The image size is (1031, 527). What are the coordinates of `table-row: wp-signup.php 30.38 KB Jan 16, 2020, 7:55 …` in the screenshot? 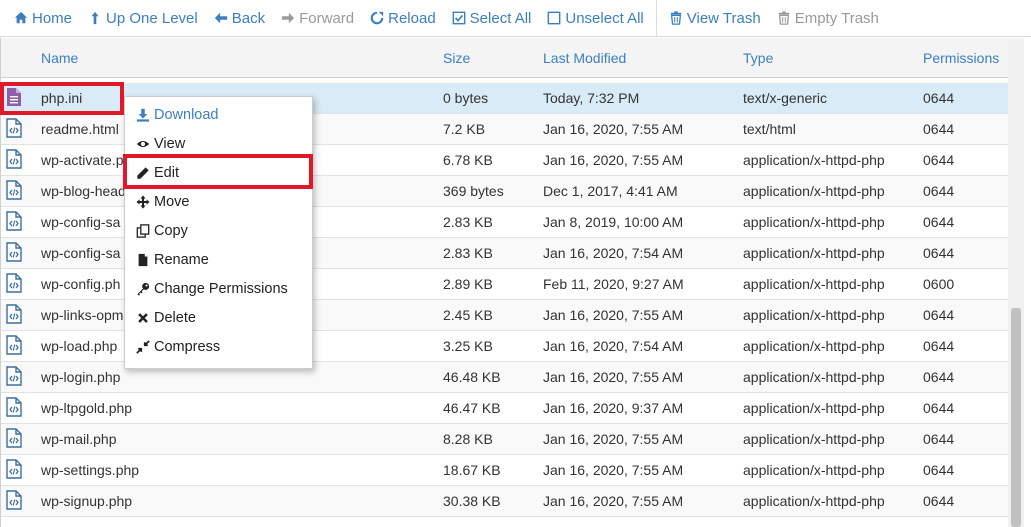 It's located at (512, 501).